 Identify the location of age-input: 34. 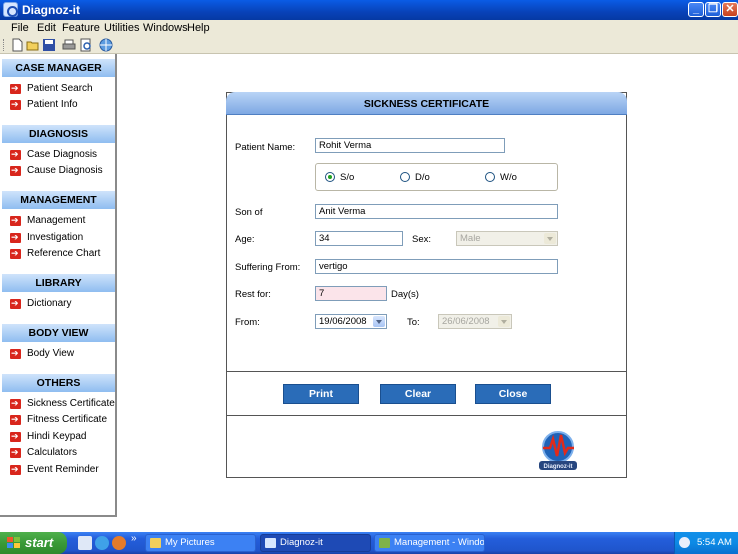
(359, 238).